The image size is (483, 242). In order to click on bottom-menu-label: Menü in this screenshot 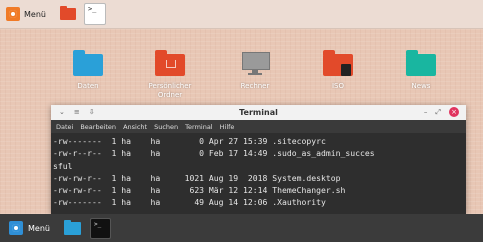, I will do `click(39, 228)`.